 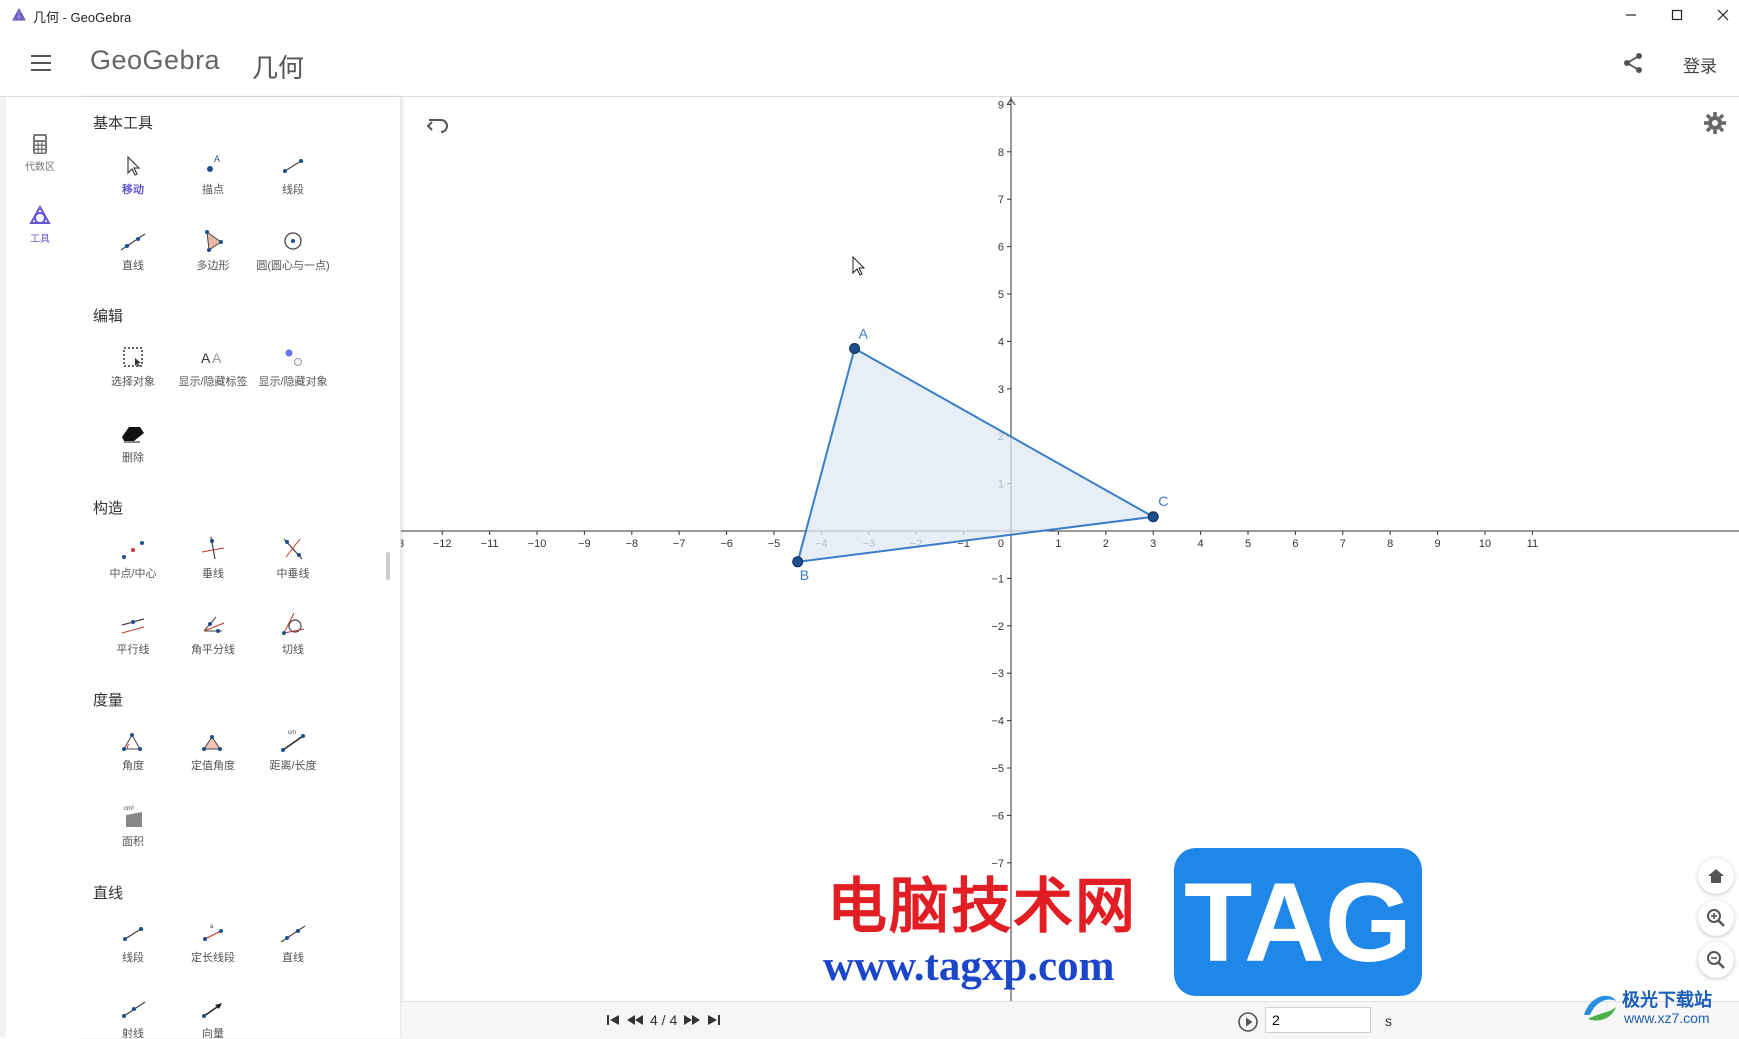 I want to click on x-tick-label: 10, so click(x=1485, y=544).